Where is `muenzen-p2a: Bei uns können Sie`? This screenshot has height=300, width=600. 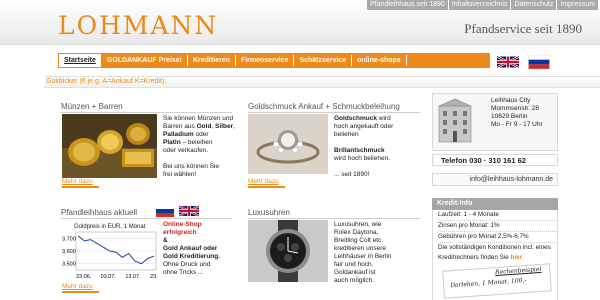
muenzen-p2a: Bei uns können Sie is located at coordinates (191, 166).